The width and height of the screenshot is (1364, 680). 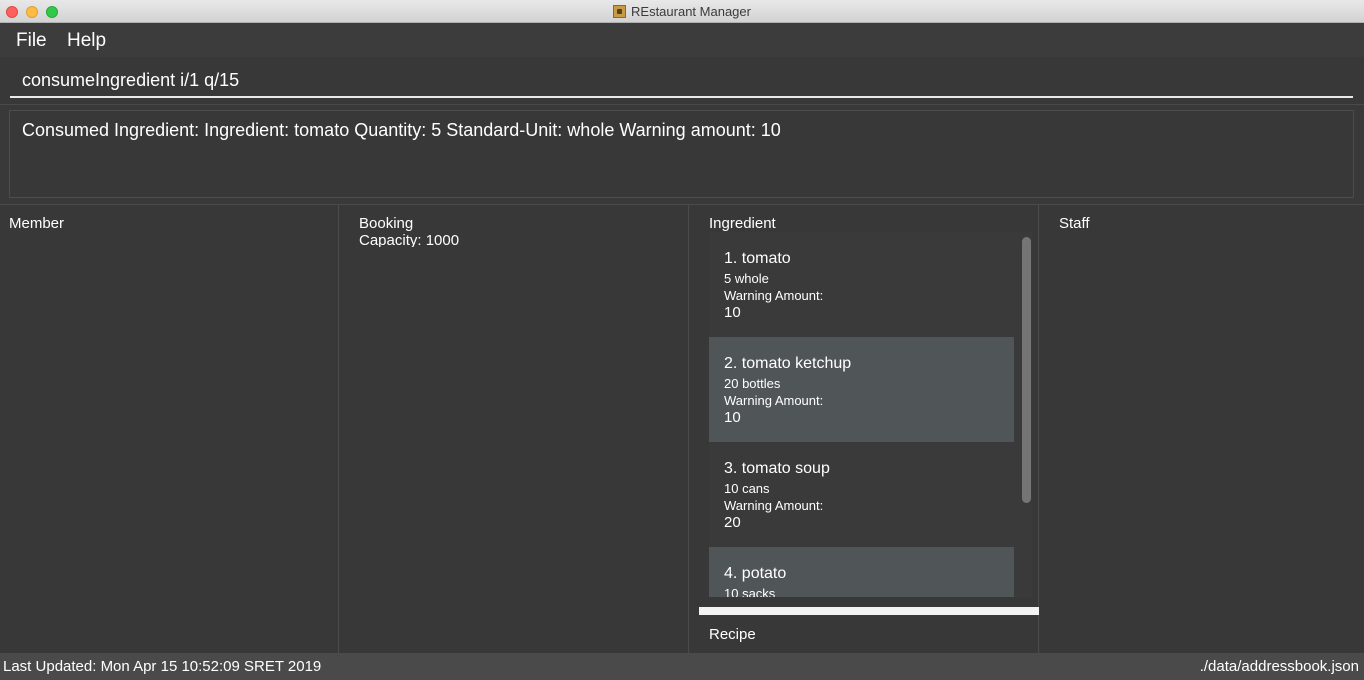 I want to click on recipe-panel-title: Recipe, so click(x=732, y=634).